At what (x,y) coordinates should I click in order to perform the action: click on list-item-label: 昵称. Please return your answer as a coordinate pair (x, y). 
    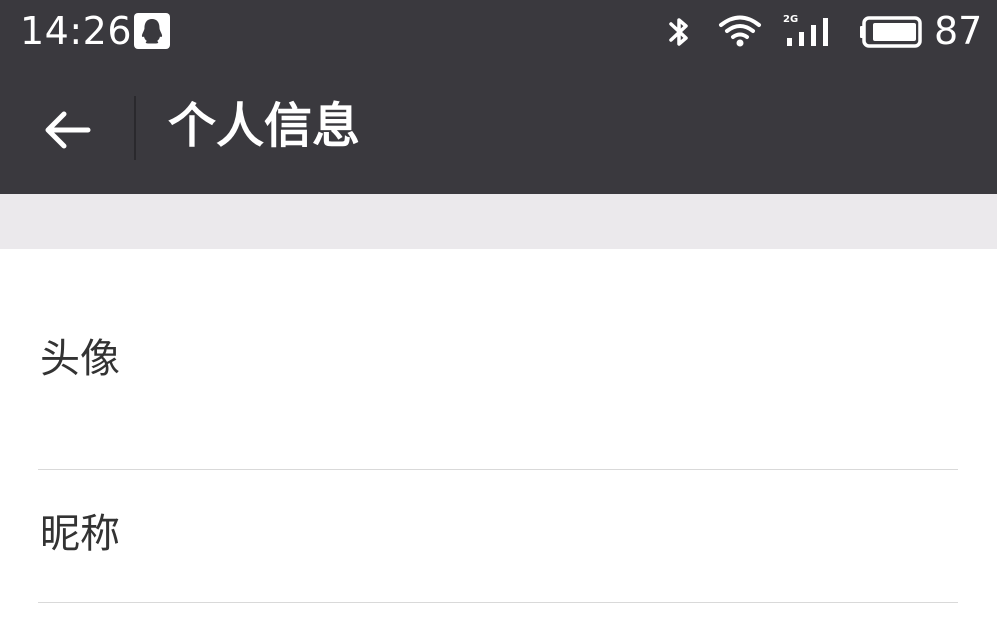
    Looking at the image, I should click on (80, 534).